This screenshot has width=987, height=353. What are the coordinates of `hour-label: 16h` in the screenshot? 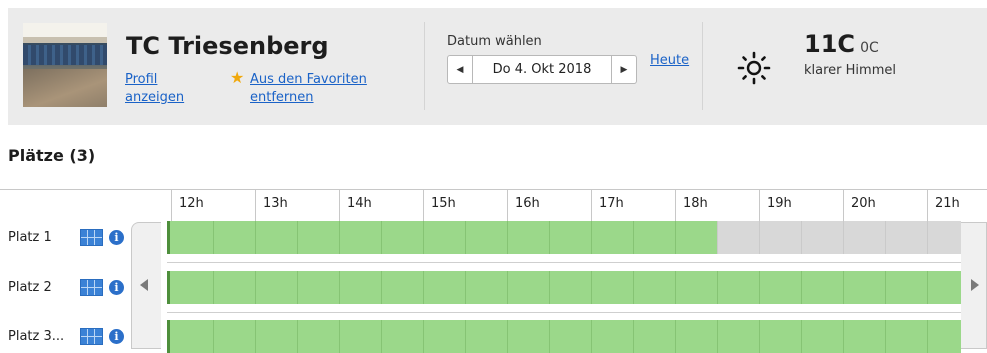 It's located at (549, 205).